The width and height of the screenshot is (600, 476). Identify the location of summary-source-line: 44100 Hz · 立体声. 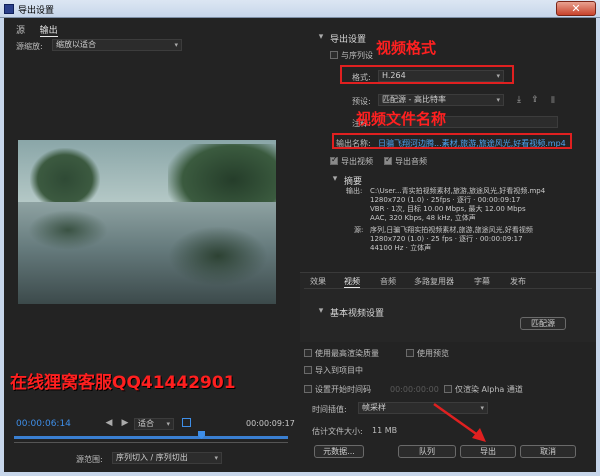
(401, 248).